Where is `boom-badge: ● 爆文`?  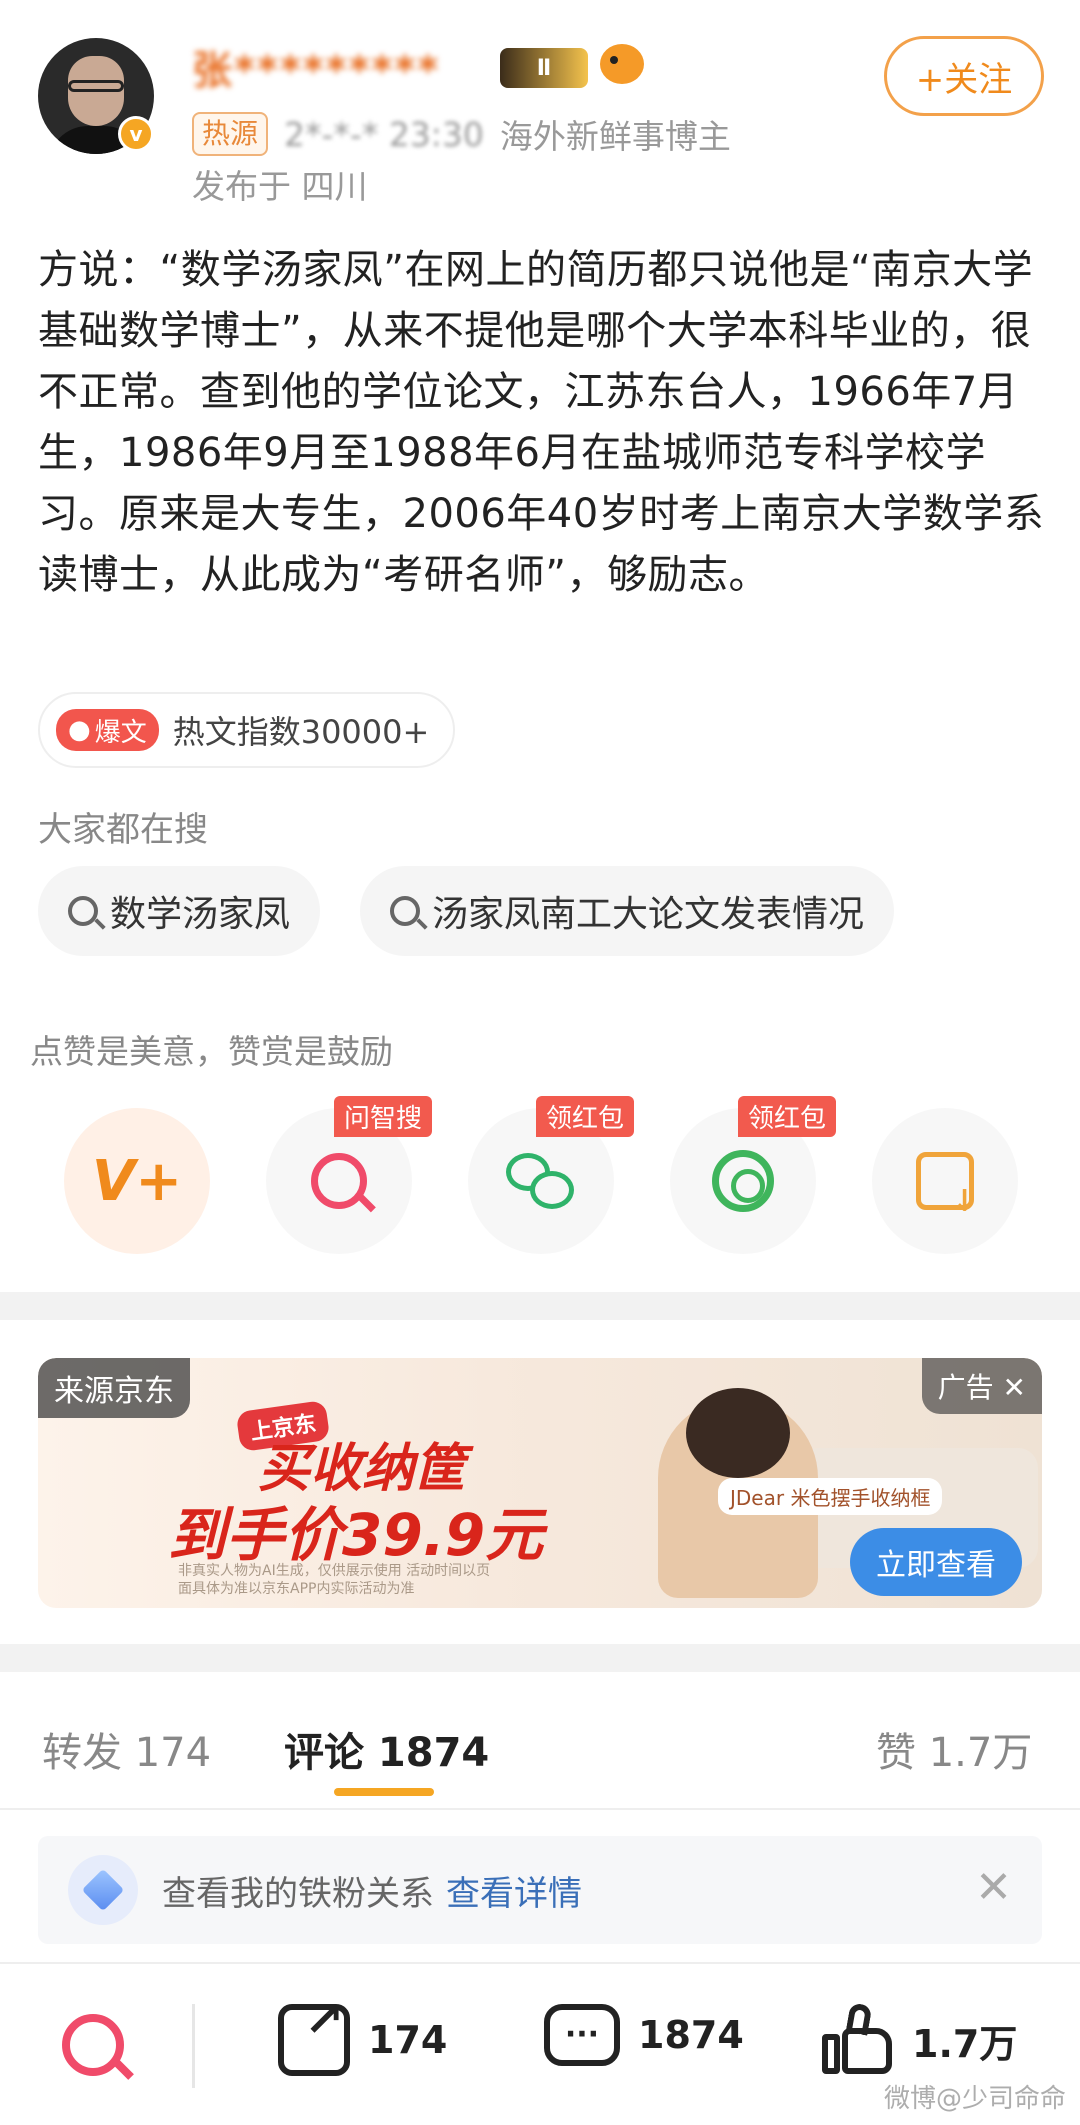 boom-badge: ● 爆文 is located at coordinates (107, 730).